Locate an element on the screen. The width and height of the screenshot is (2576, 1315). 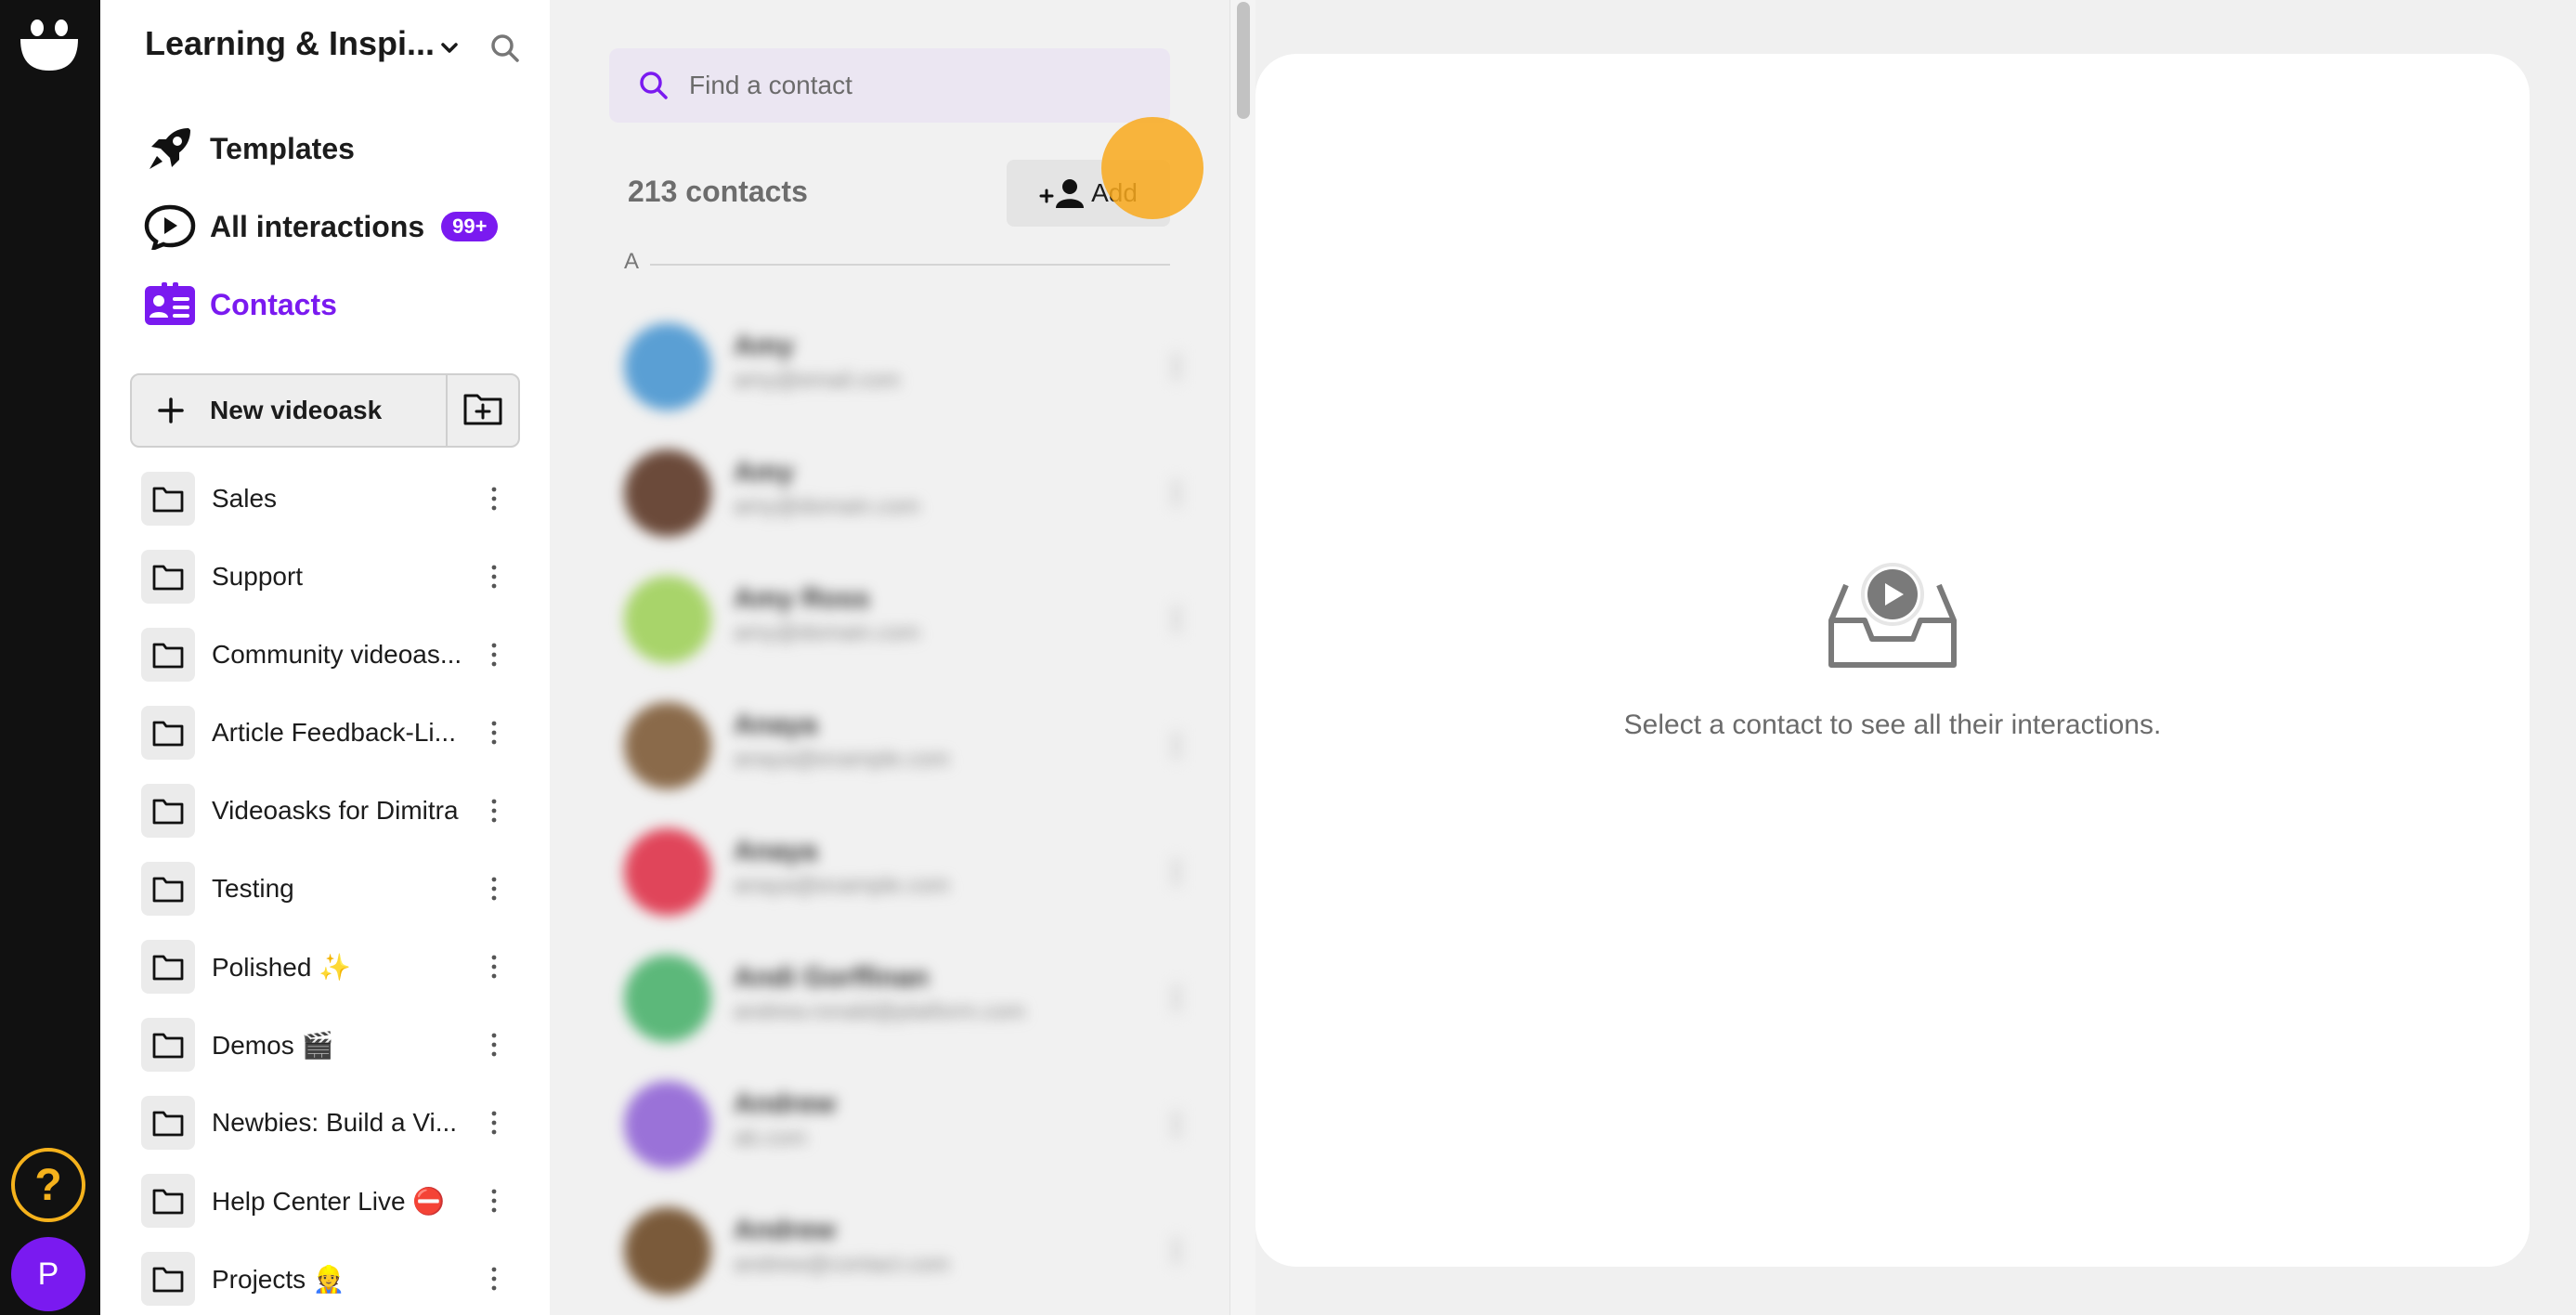
contact-name: Amy Ross is located at coordinates (802, 598).